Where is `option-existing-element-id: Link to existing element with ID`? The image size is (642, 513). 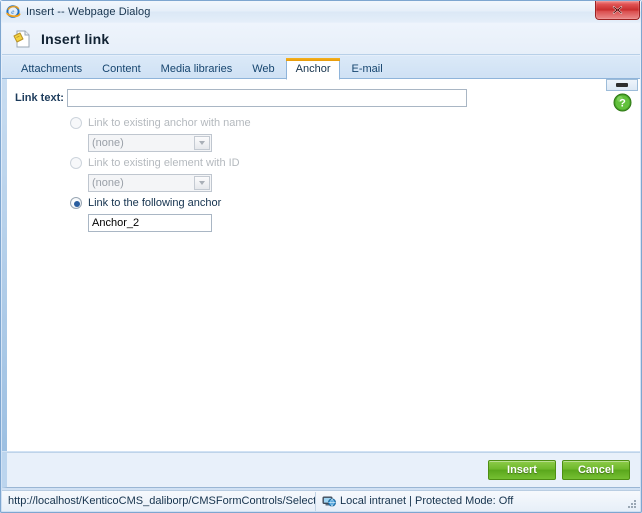
option-existing-element-id: Link to existing element with ID is located at coordinates (355, 163).